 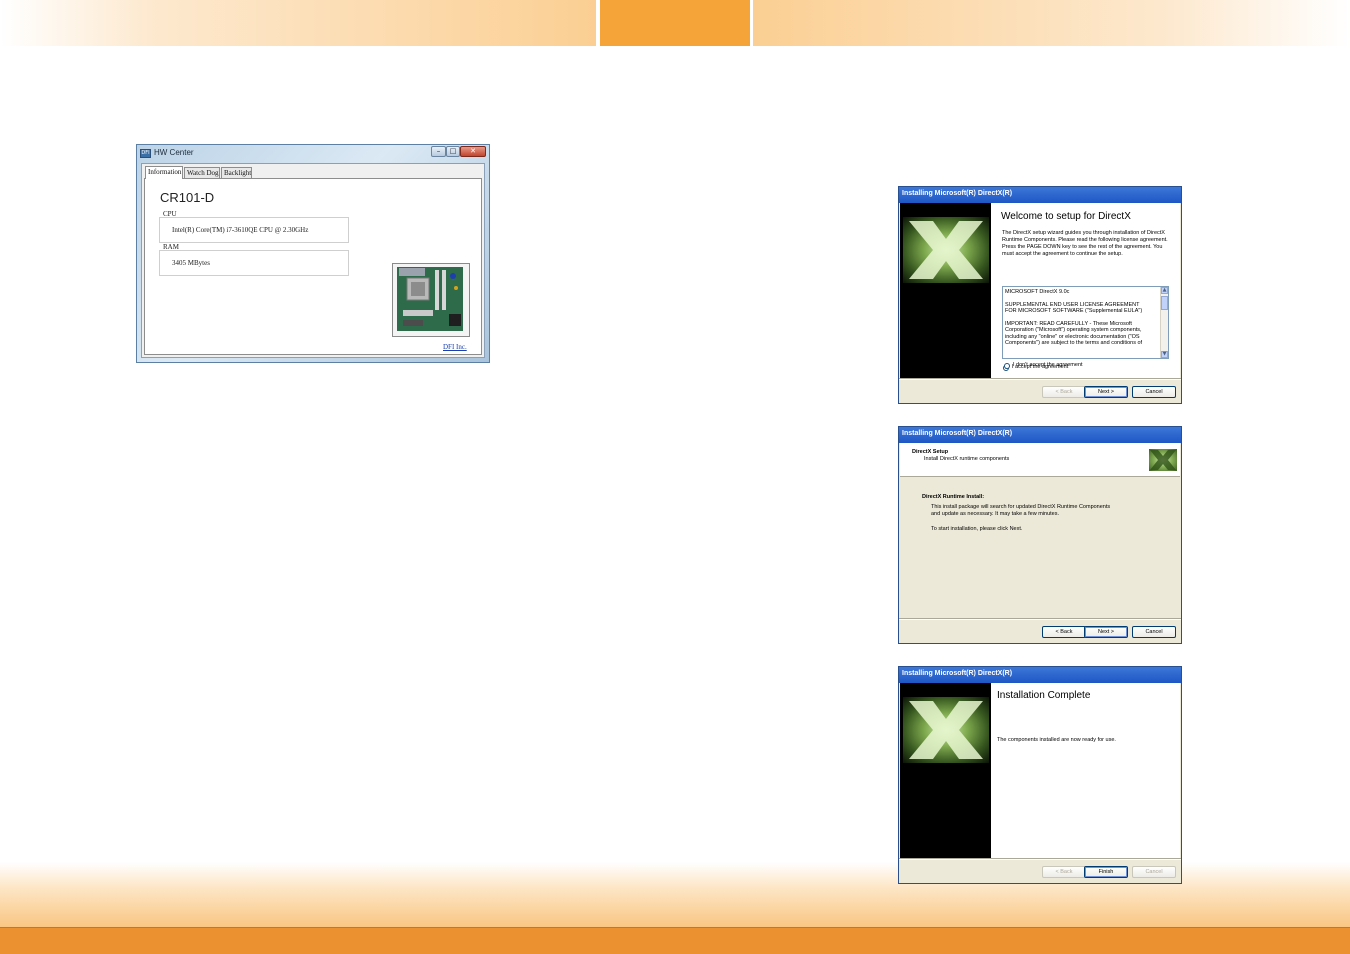 What do you see at coordinates (164, 172) in the screenshot?
I see `tab-information: Information` at bounding box center [164, 172].